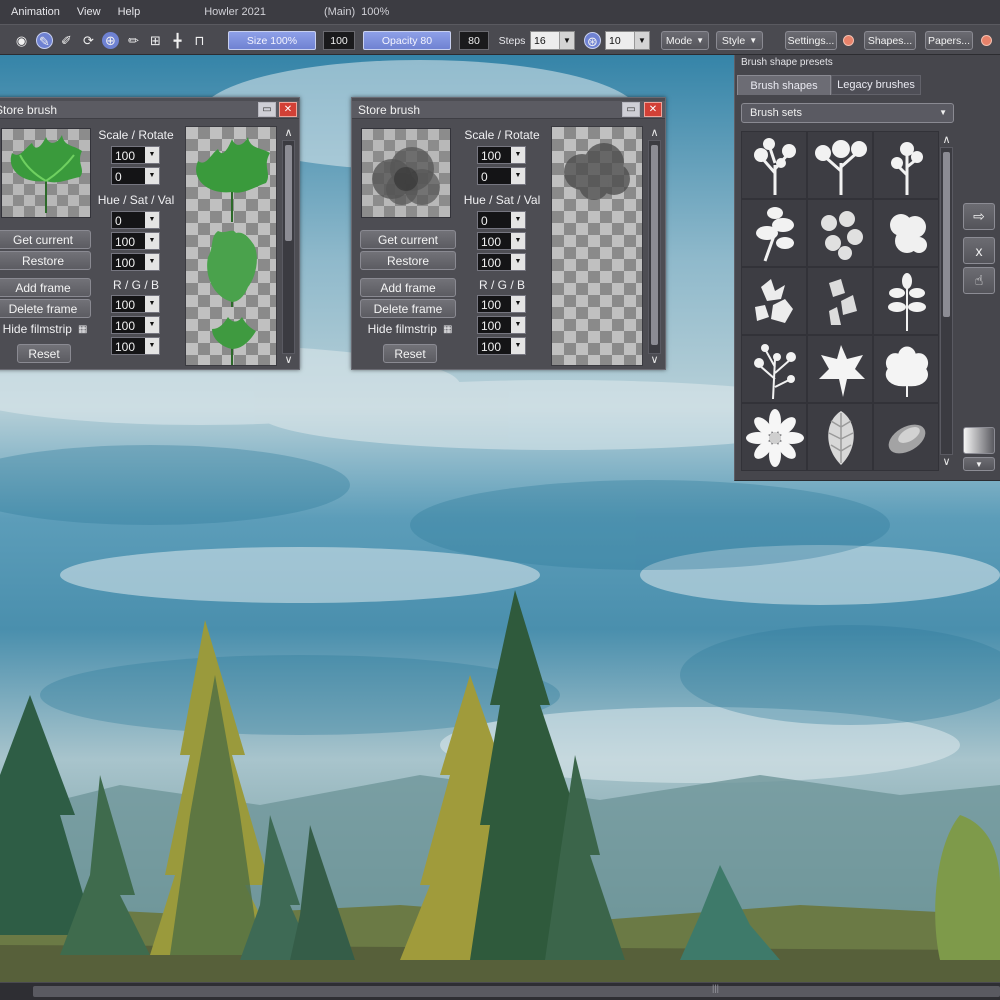  What do you see at coordinates (35, 12) in the screenshot?
I see `menu-animation: Animation` at bounding box center [35, 12].